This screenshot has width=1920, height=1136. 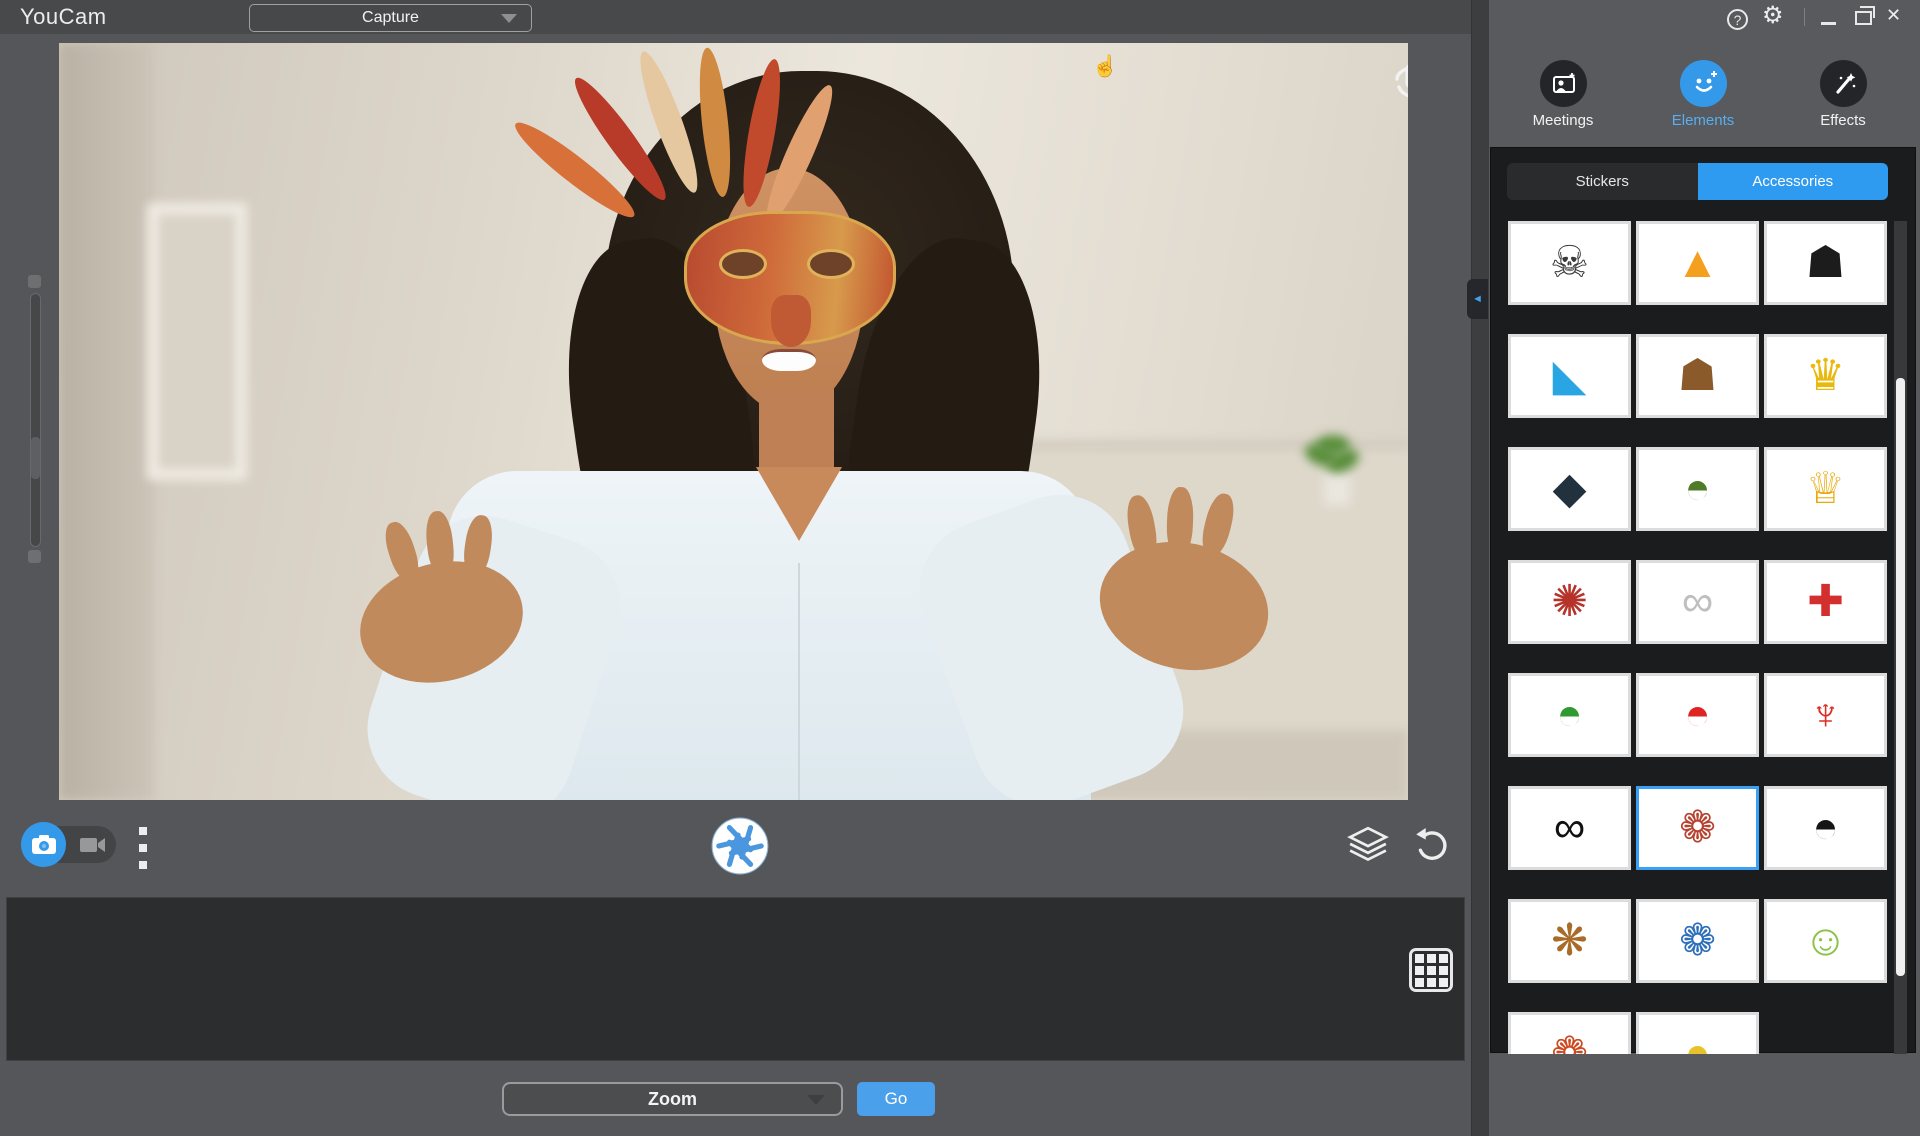 What do you see at coordinates (1865, 15) in the screenshot?
I see `restore-button` at bounding box center [1865, 15].